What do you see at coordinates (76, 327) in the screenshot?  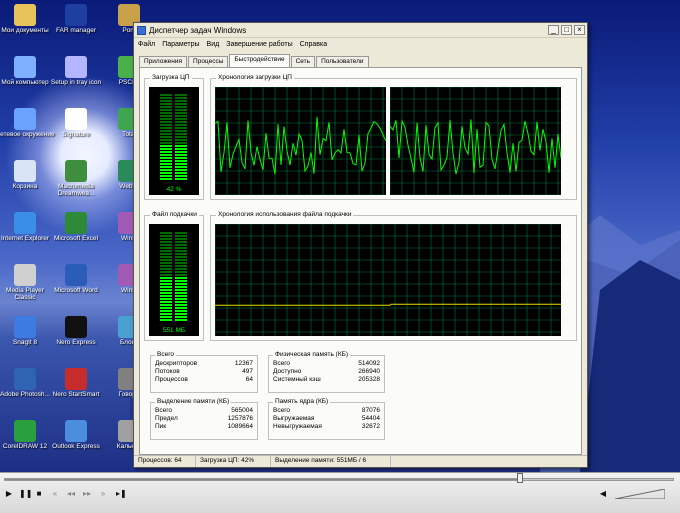 I see `nero-express-icon` at bounding box center [76, 327].